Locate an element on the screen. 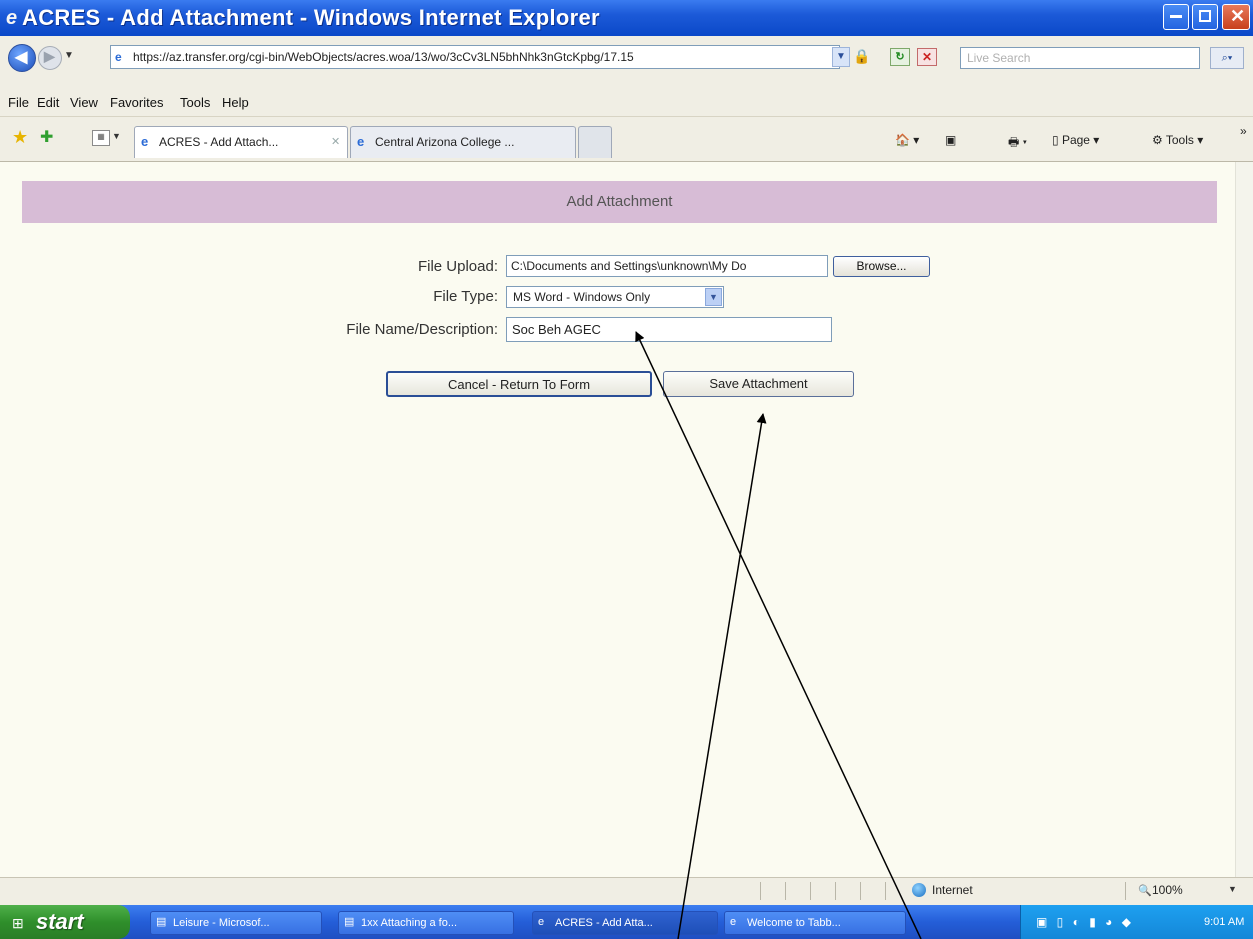 The height and width of the screenshot is (939, 1253). annotation-arrows is located at coordinates (778, 635).